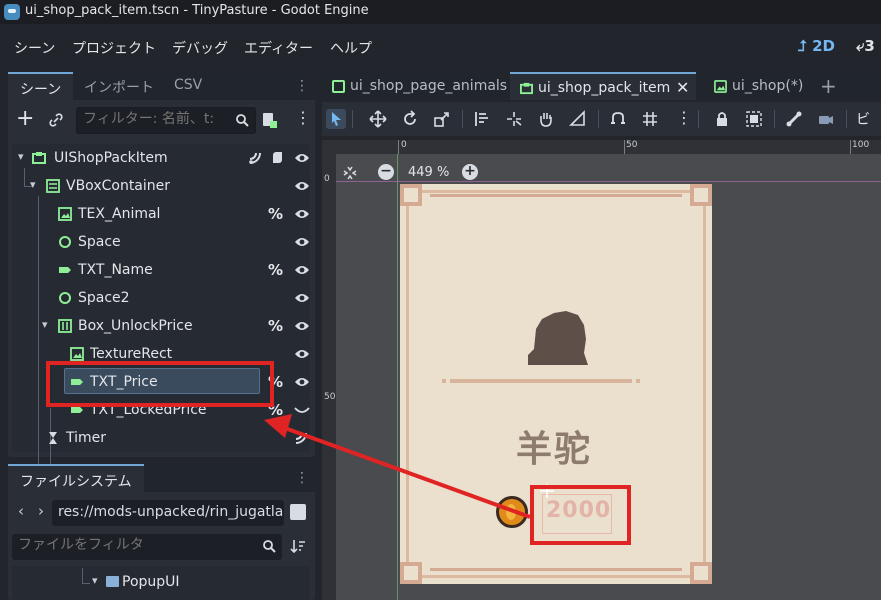  Describe the element at coordinates (303, 117) in the screenshot. I see `scene-menu-icon: ⋮` at that location.